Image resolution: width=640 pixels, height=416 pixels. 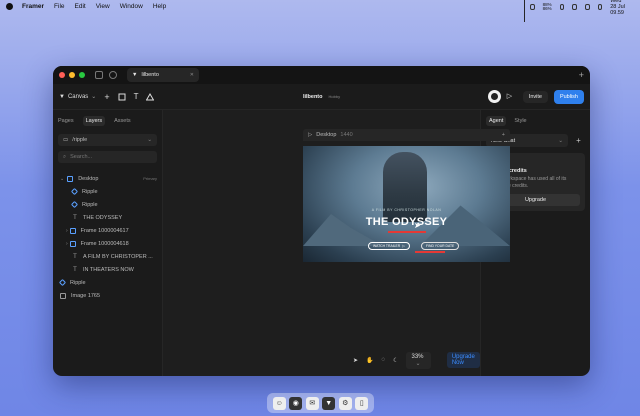 What do you see at coordinates (568, 96) in the screenshot?
I see `publish-button: Publish` at bounding box center [568, 96].